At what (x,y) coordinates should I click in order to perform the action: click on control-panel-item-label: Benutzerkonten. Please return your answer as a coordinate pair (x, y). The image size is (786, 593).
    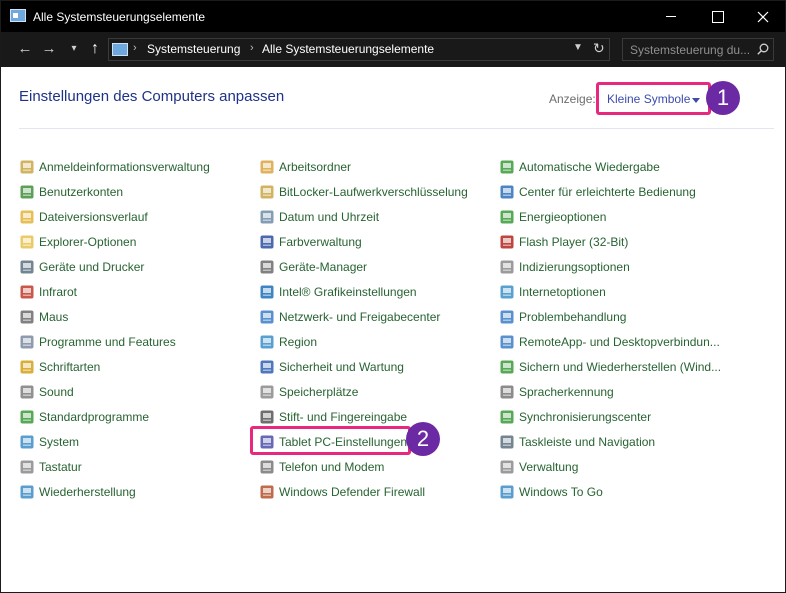
    Looking at the image, I should click on (81, 192).